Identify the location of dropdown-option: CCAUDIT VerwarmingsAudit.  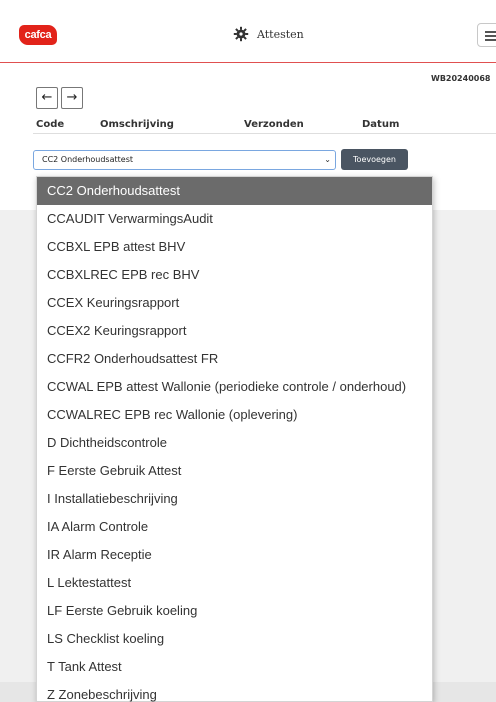
(234, 219).